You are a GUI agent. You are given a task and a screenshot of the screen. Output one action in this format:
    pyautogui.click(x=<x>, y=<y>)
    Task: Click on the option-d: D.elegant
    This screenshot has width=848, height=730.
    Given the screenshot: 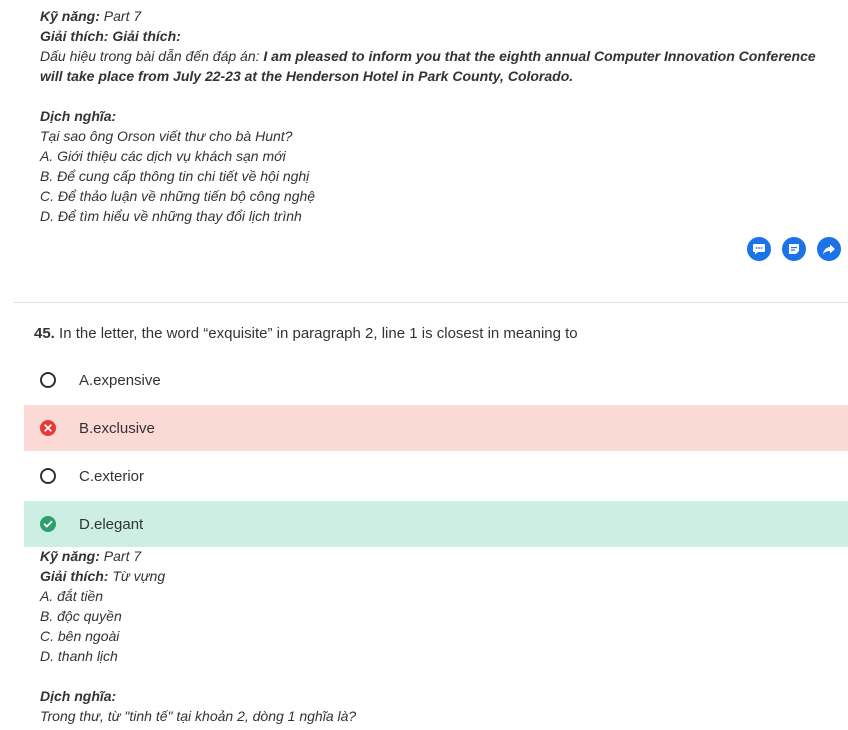 What is the action you would take?
    pyautogui.click(x=436, y=524)
    